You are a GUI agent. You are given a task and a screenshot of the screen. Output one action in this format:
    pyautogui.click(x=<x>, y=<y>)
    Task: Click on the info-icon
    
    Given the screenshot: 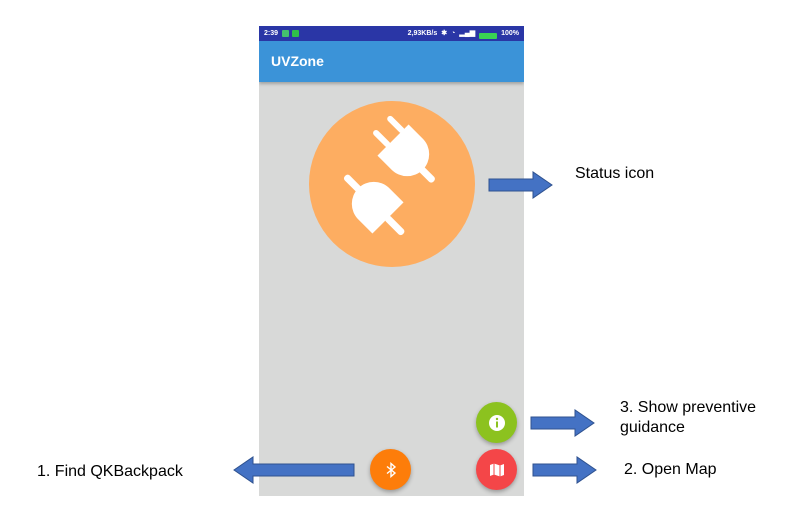 What is the action you would take?
    pyautogui.click(x=496, y=422)
    